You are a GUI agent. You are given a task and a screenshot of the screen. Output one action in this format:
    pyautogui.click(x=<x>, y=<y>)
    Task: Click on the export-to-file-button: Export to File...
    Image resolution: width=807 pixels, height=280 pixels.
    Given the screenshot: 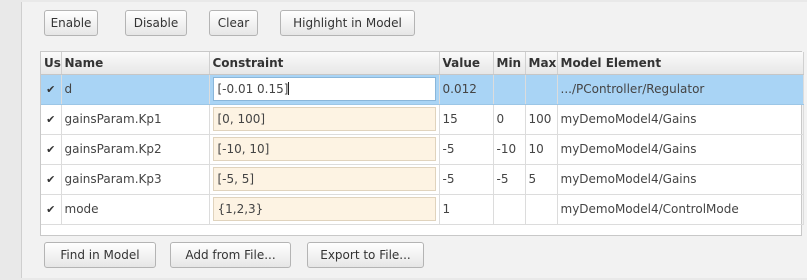 What is the action you would take?
    pyautogui.click(x=365, y=255)
    